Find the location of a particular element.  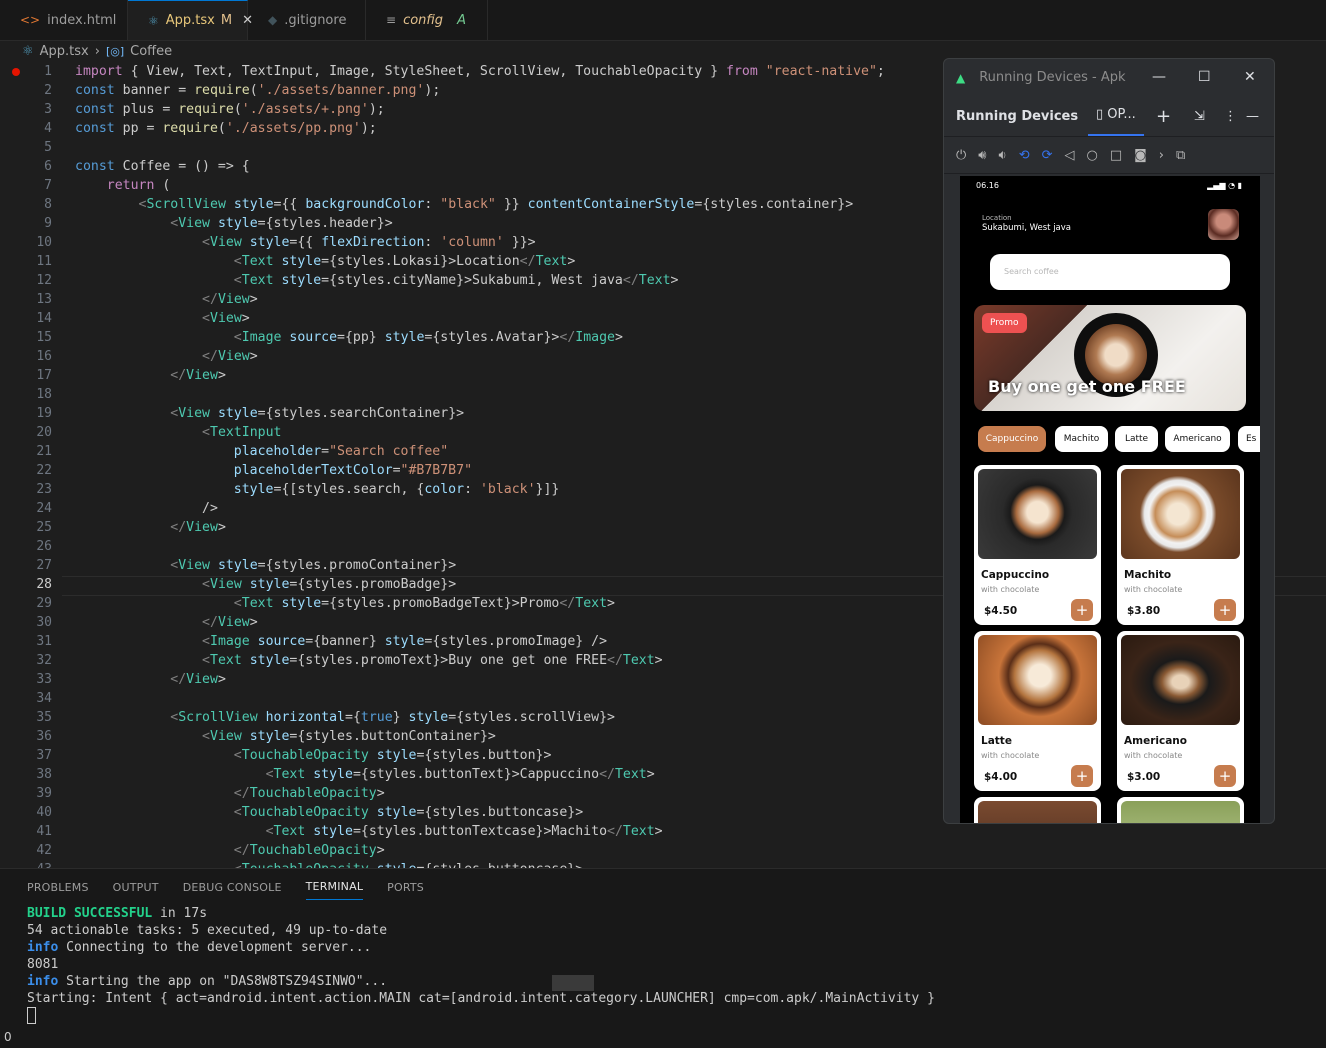

tab-index-html: <> index.html is located at coordinates (64, 20).